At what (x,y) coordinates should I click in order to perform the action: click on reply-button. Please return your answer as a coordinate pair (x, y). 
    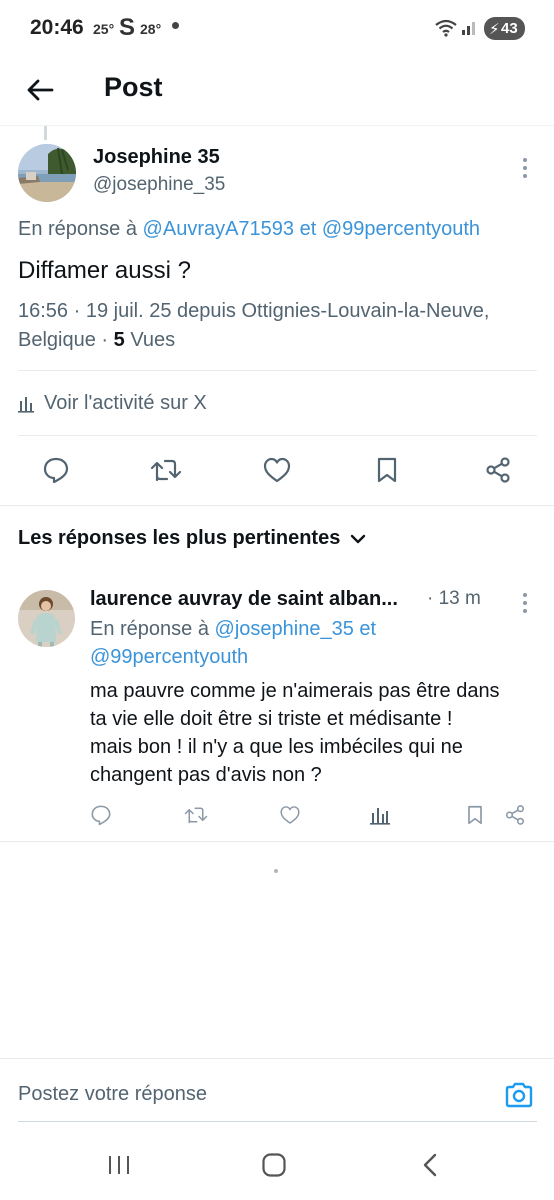
    Looking at the image, I should click on (56, 470).